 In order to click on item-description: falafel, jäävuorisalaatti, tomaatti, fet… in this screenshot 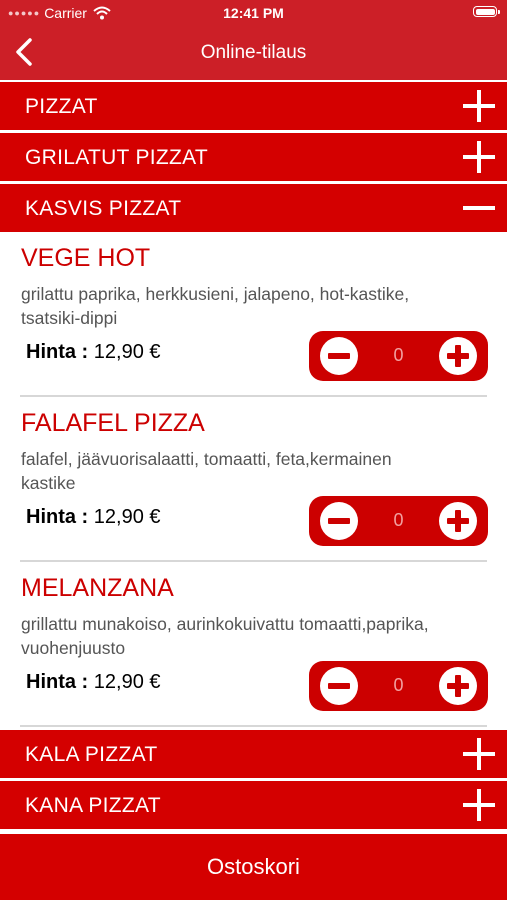, I will do `click(206, 471)`.